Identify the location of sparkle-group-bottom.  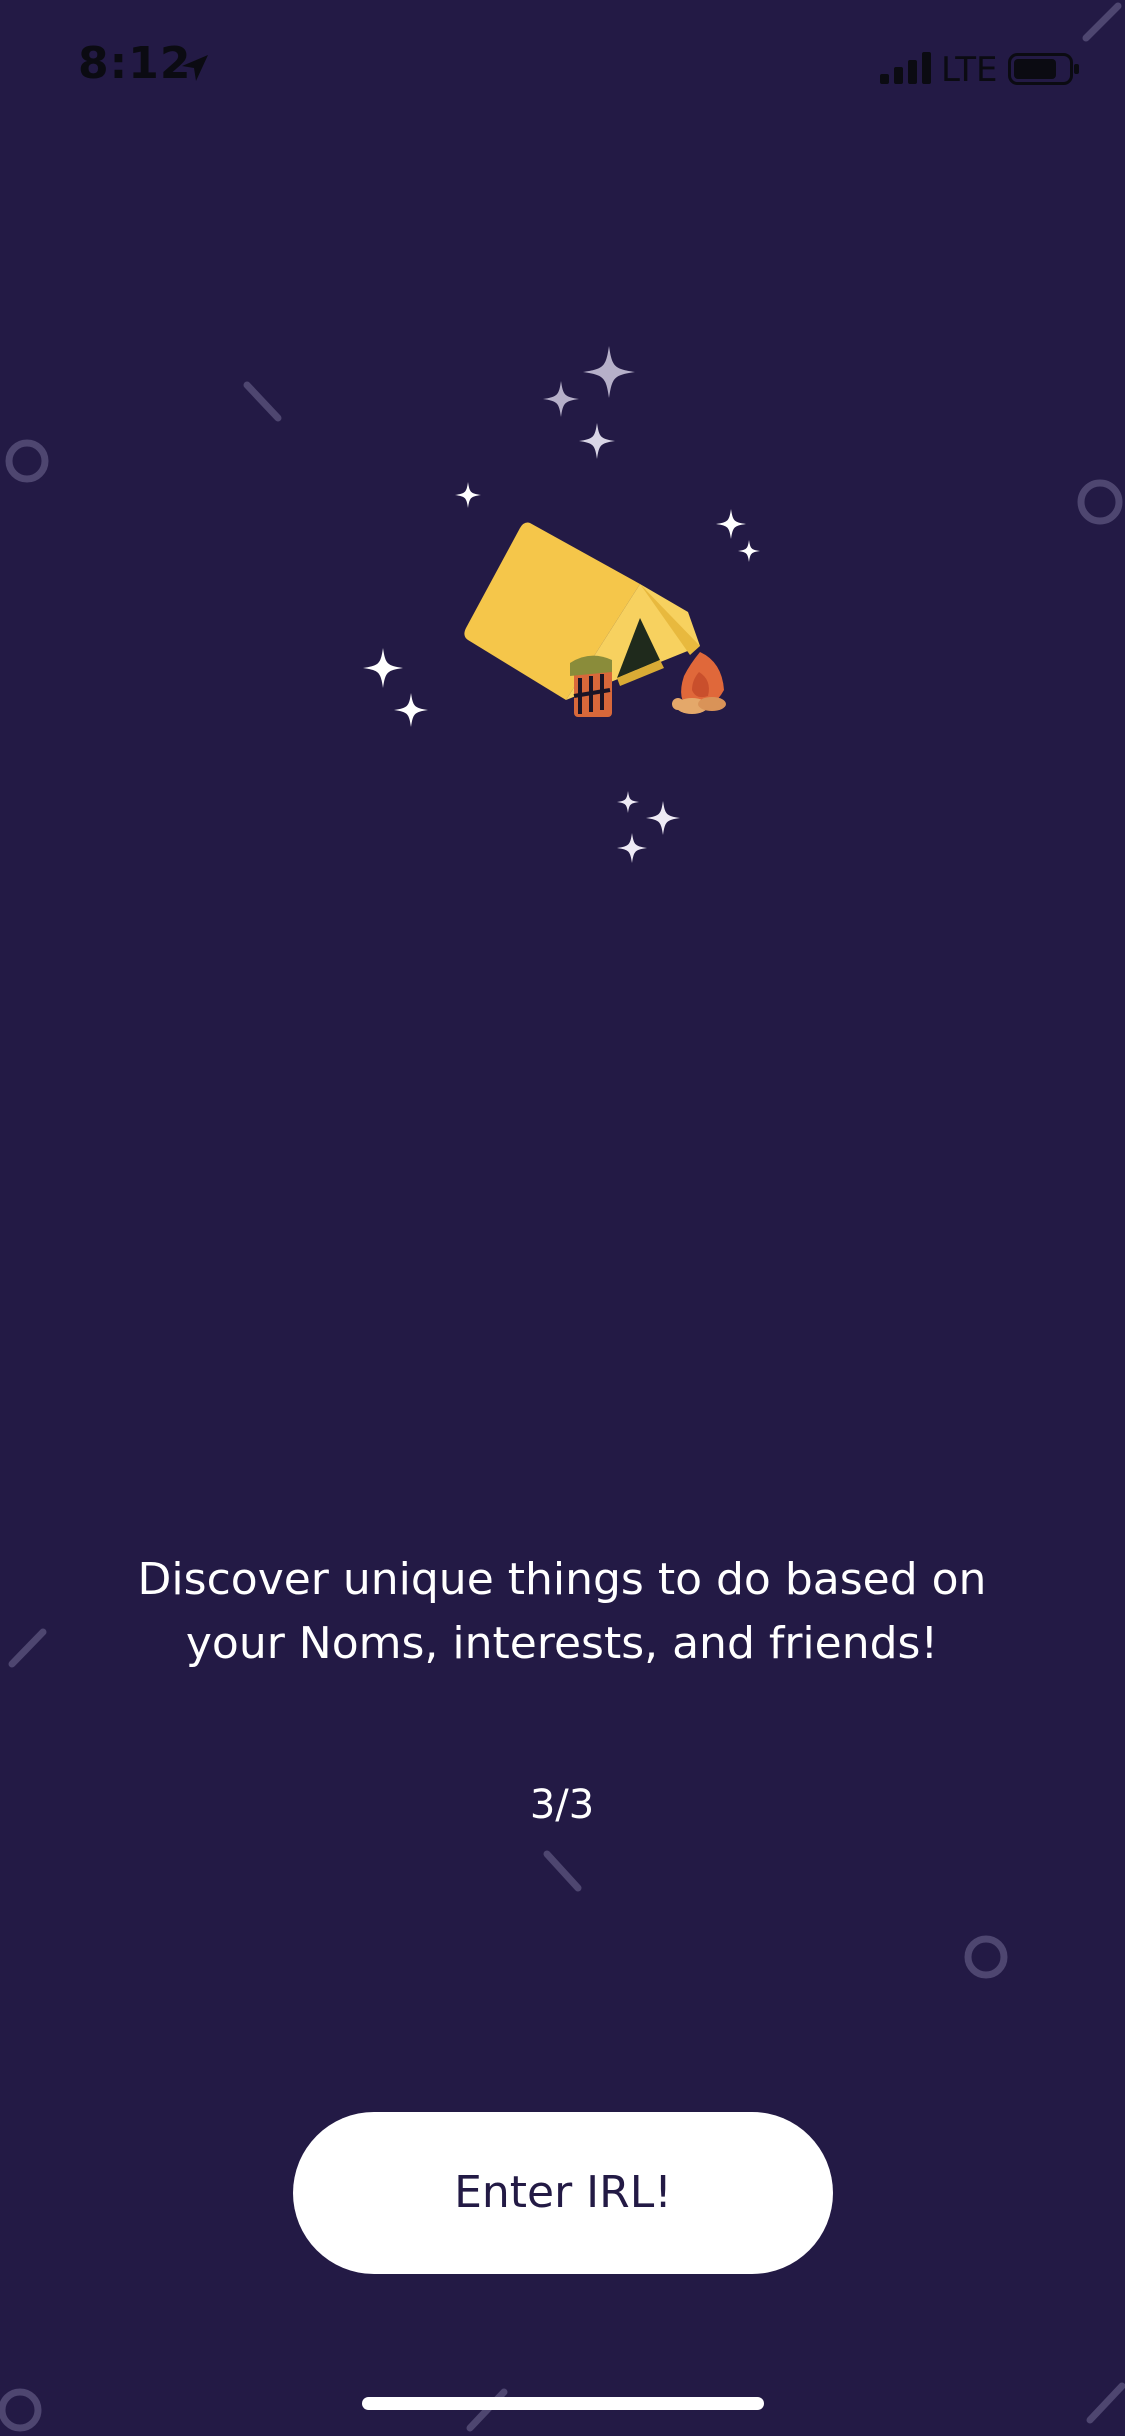
(648, 827).